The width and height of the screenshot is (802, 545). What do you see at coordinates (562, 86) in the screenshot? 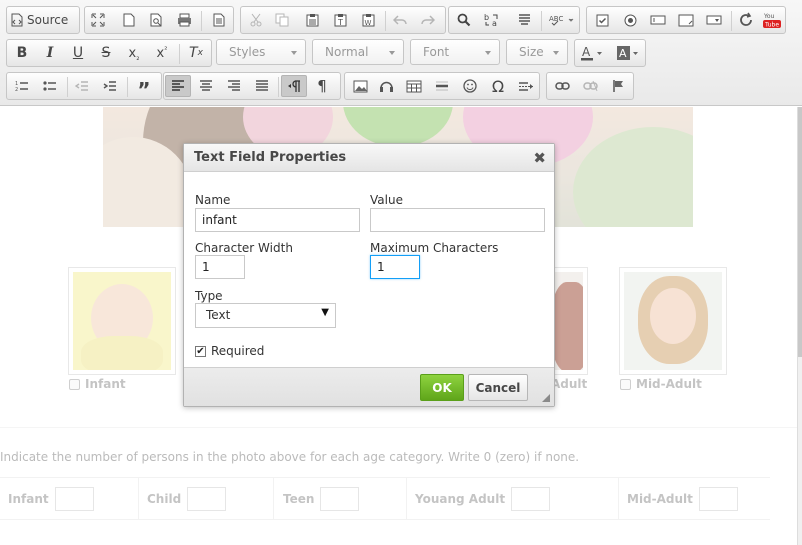
I see `link-button` at bounding box center [562, 86].